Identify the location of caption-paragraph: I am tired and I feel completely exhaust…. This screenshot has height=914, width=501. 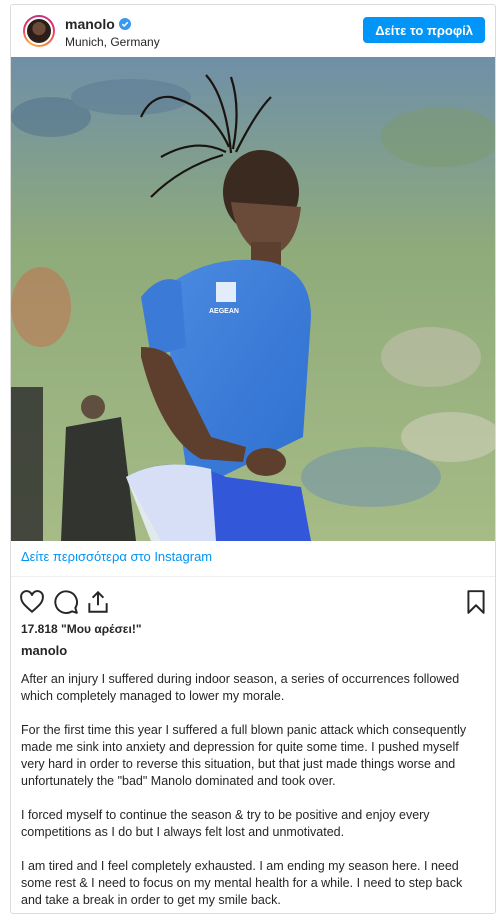
(242, 883).